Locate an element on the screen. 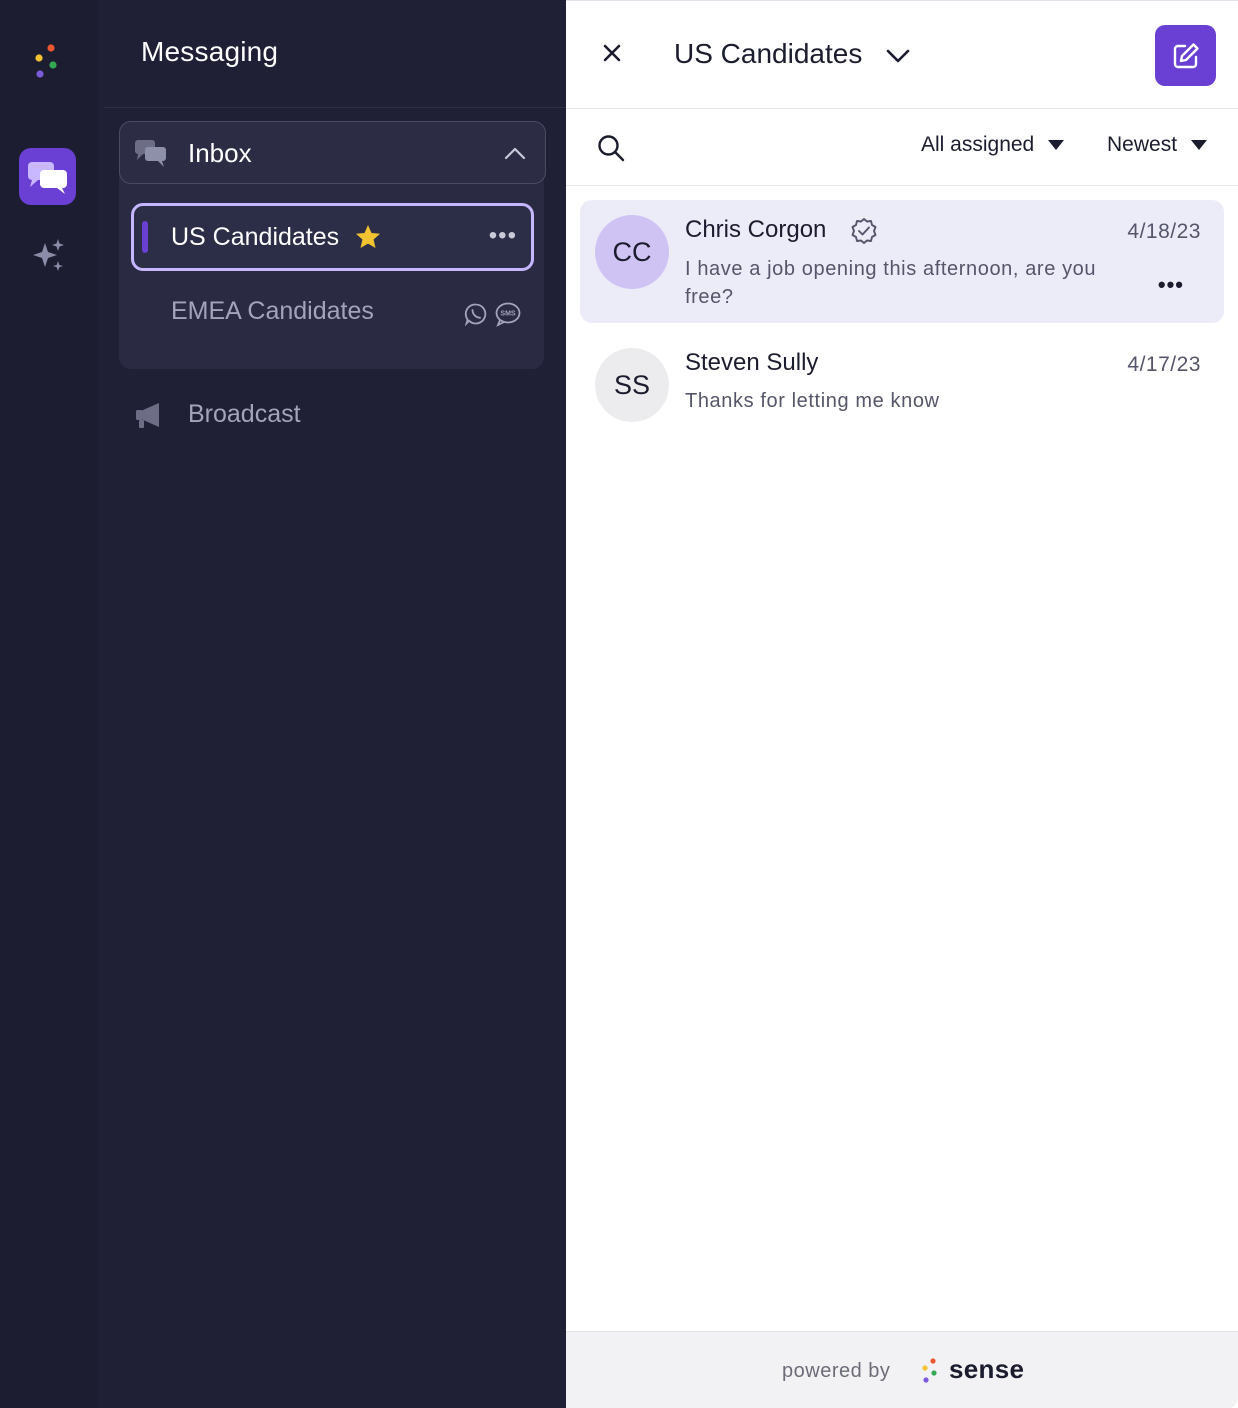 The height and width of the screenshot is (1408, 1238). filter-bar: All assigned Newest is located at coordinates (902, 147).